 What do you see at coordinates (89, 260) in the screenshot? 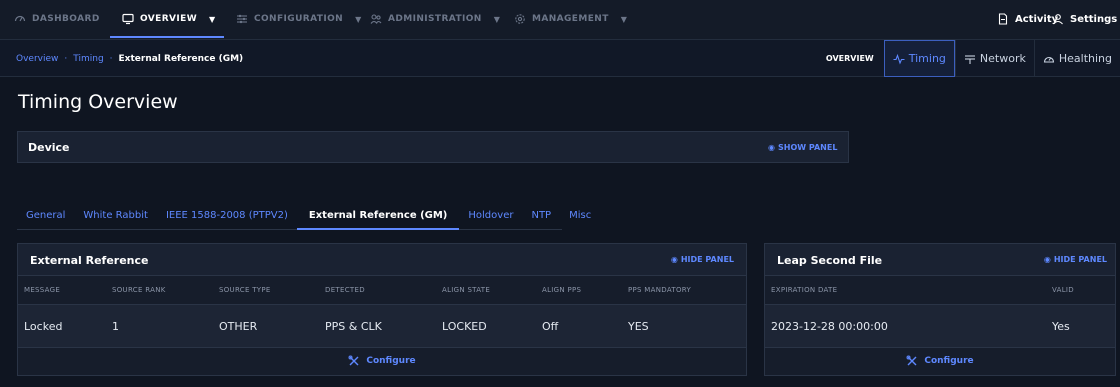
I see `external-reference-title: External Reference` at bounding box center [89, 260].